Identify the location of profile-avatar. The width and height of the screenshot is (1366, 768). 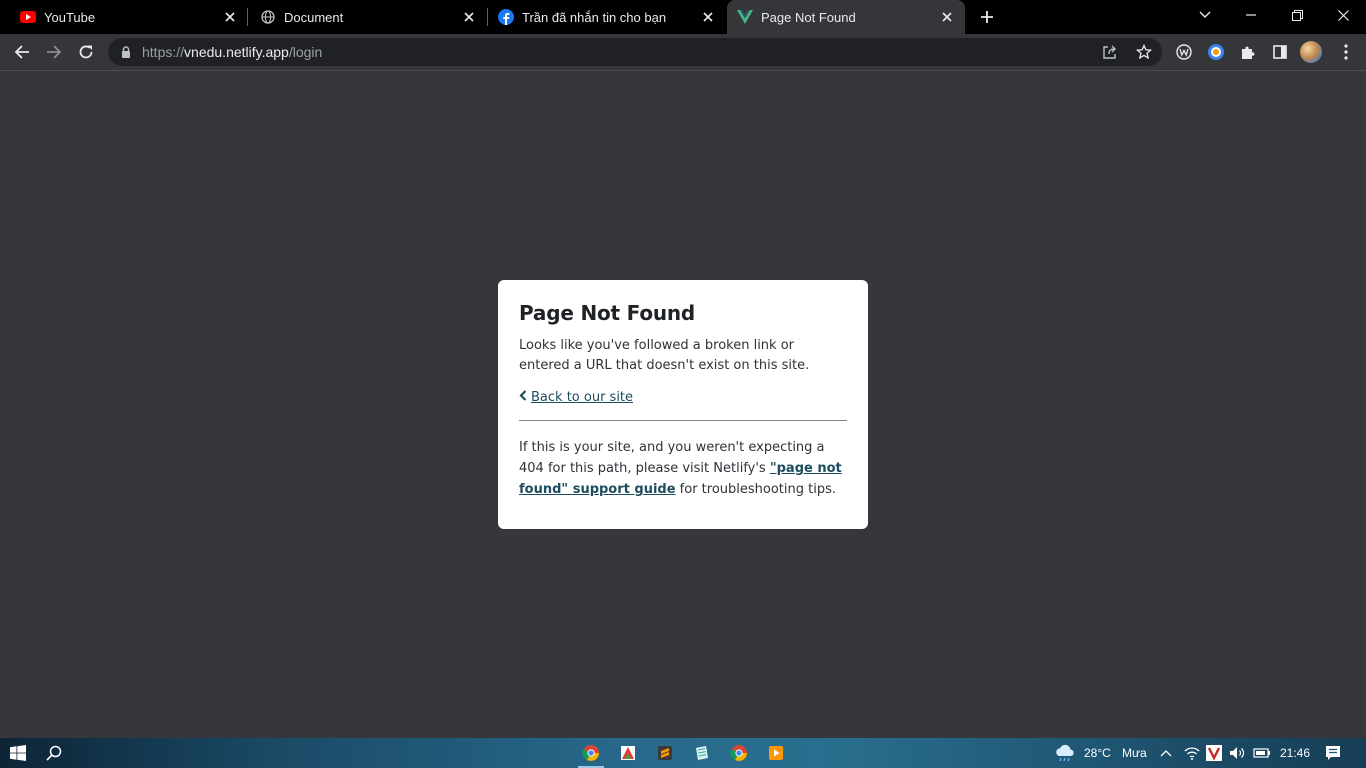
(1311, 52).